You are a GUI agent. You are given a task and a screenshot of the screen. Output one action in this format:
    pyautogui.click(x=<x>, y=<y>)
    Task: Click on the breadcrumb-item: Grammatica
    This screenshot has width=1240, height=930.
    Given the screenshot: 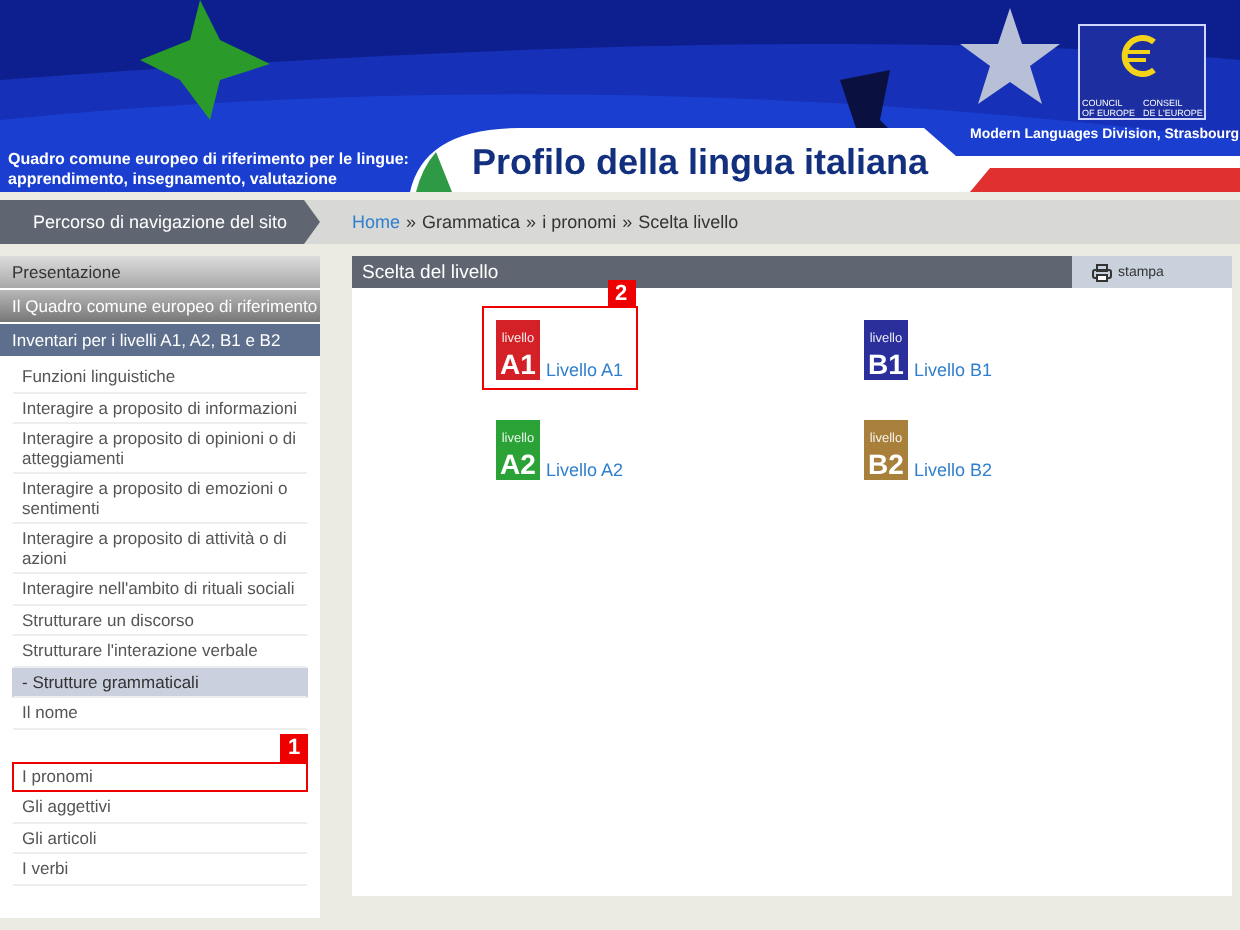 What is the action you would take?
    pyautogui.click(x=471, y=222)
    